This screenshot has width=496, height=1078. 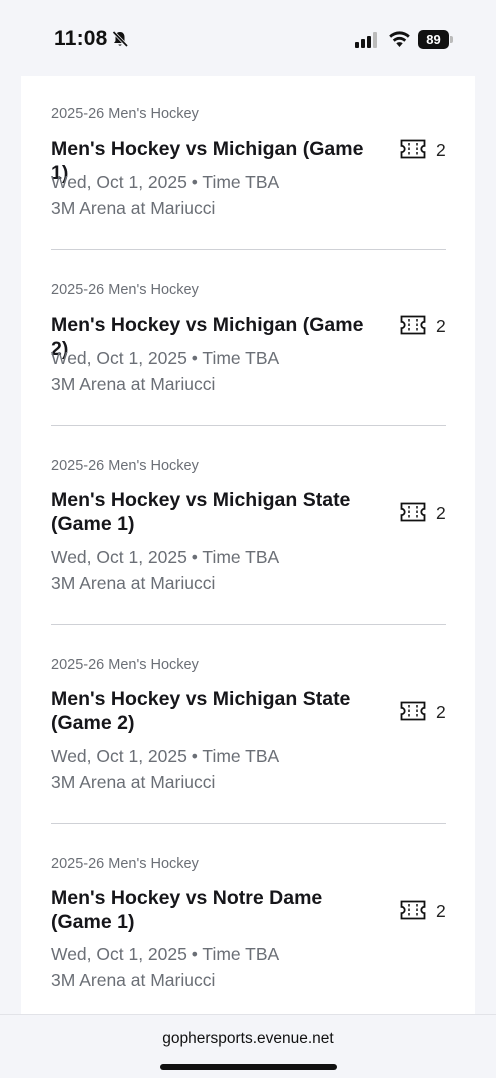 I want to click on bell-slash-icon, so click(x=120, y=39).